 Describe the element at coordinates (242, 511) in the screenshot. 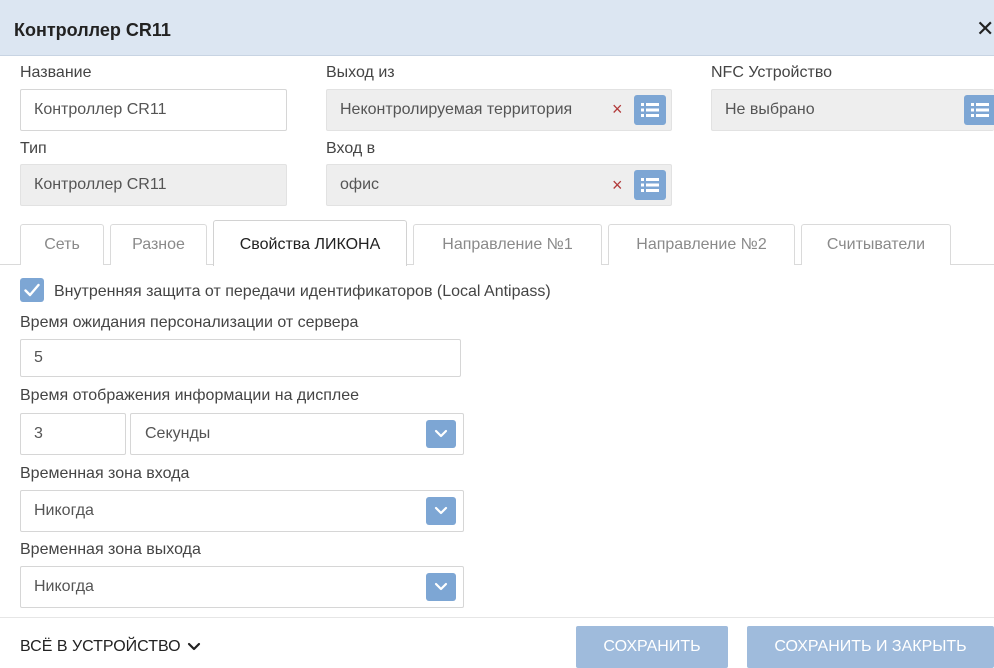

I see `entry-time-zone-select: Никогда` at that location.